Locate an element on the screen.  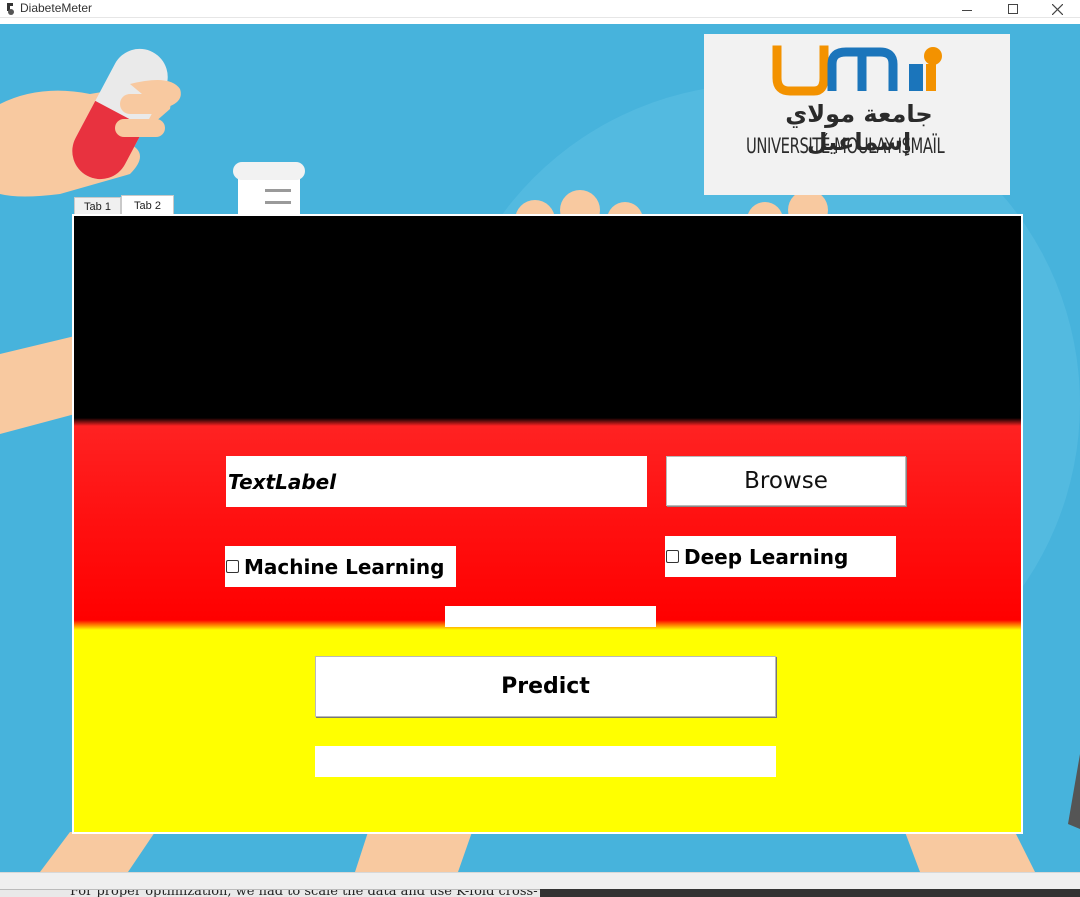
maximize-button is located at coordinates (1013, 9).